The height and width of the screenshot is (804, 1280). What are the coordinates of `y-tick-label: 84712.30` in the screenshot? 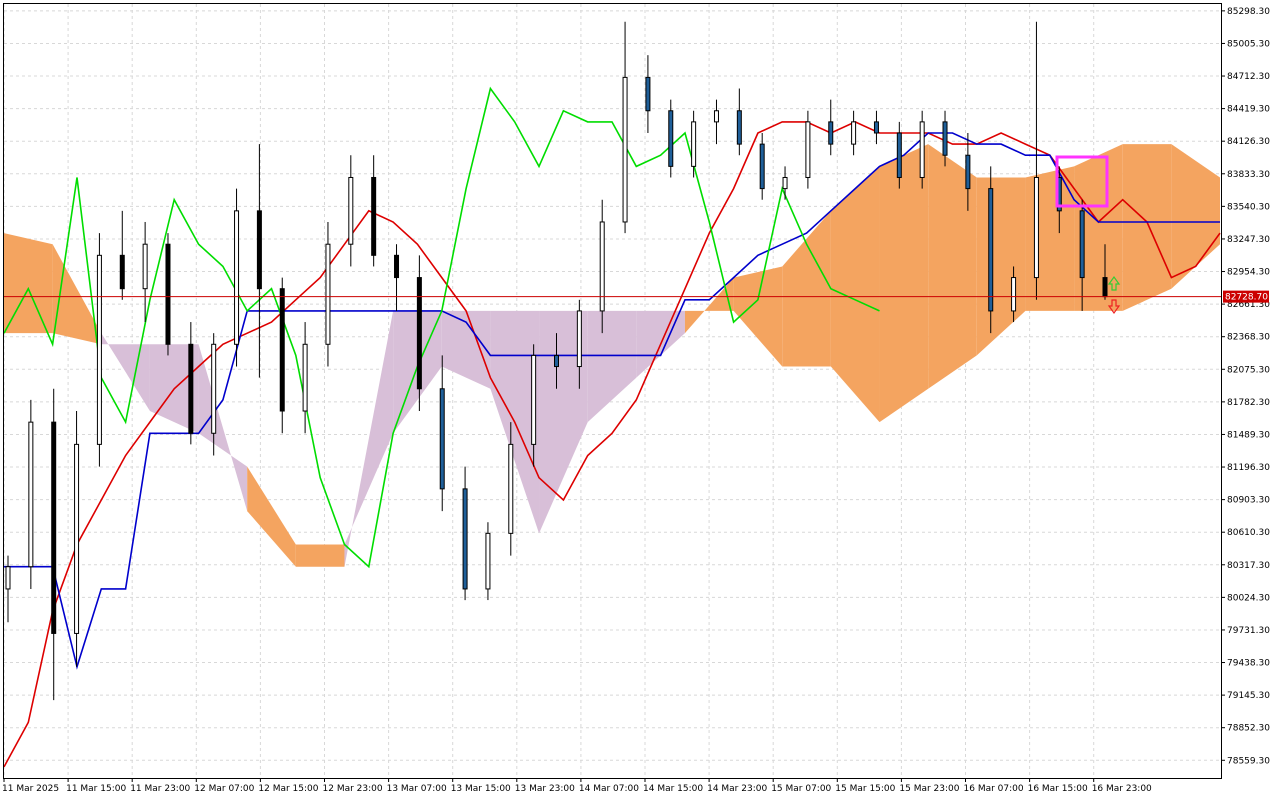 It's located at (1248, 77).